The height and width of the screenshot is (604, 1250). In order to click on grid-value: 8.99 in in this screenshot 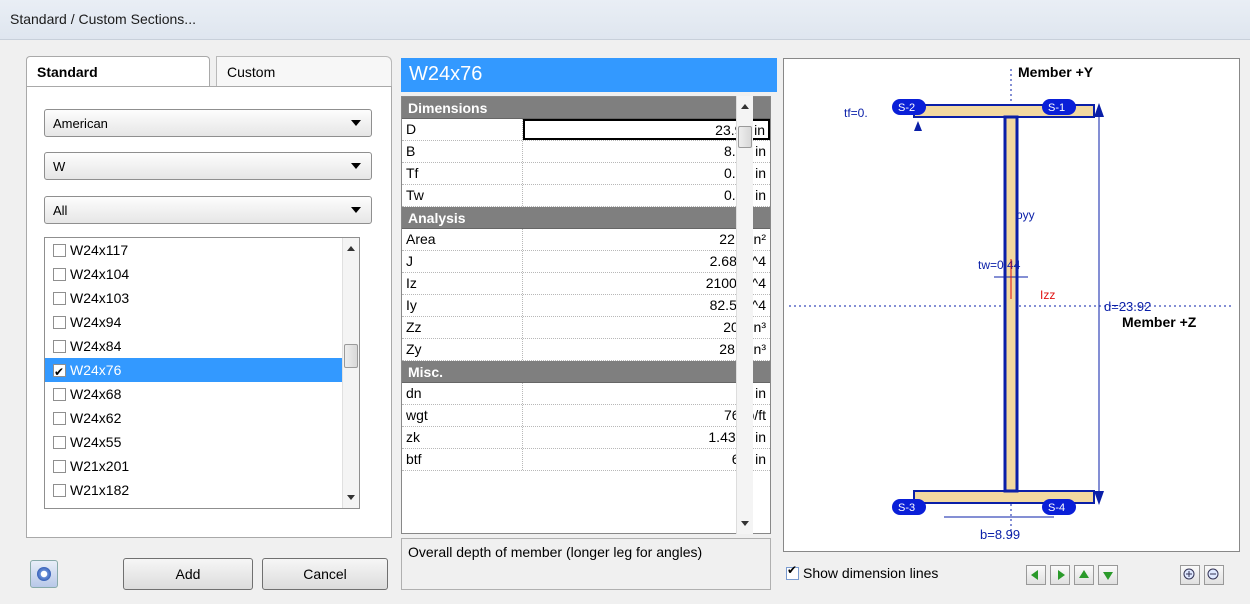, I will do `click(646, 151)`.